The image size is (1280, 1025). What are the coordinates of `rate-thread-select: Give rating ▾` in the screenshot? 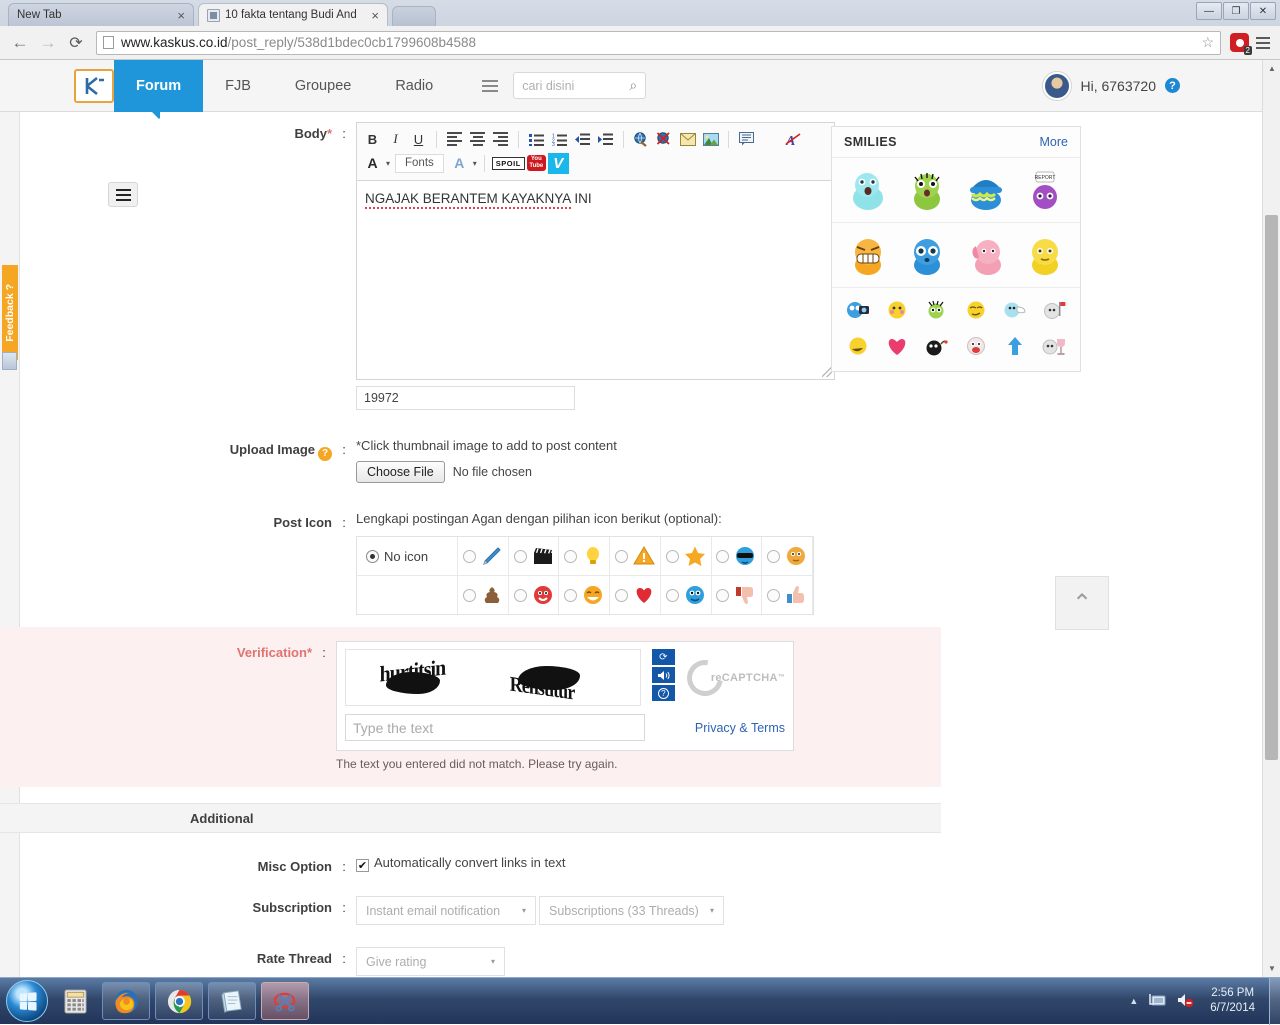 It's located at (430, 961).